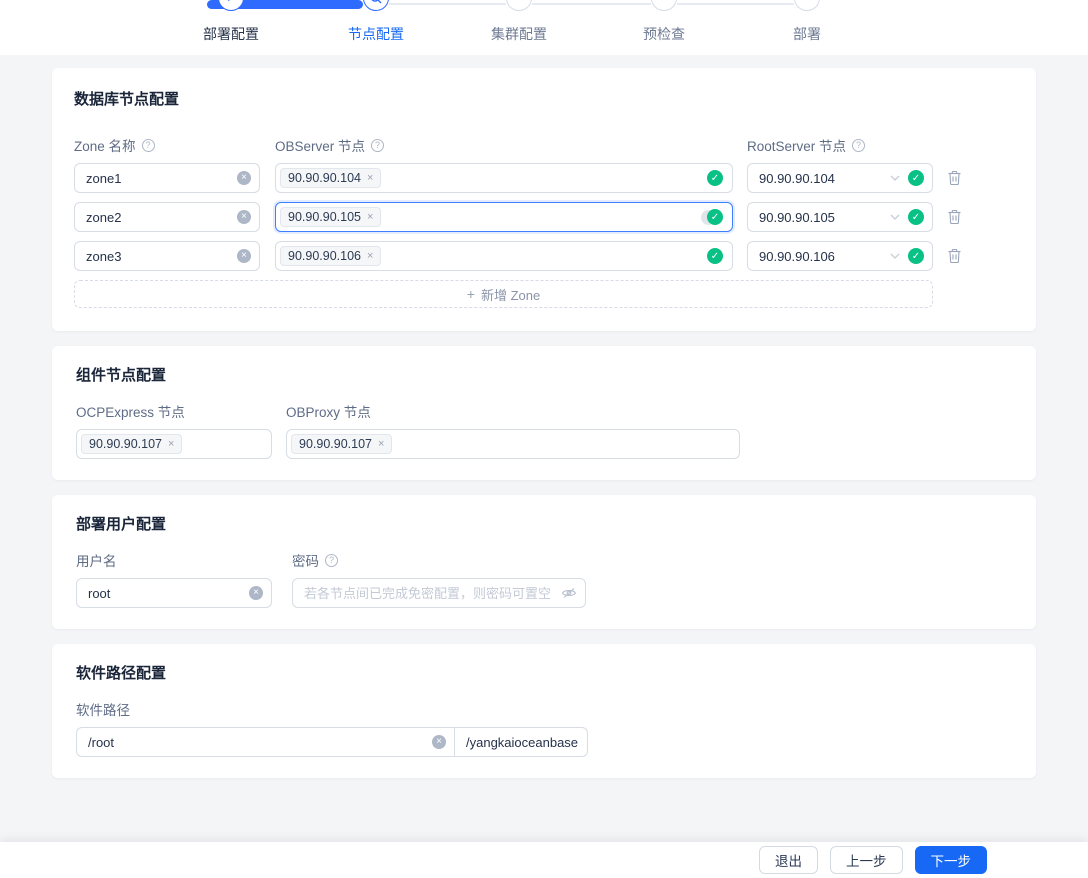  I want to click on step-label-precheck: 预检查, so click(664, 34).